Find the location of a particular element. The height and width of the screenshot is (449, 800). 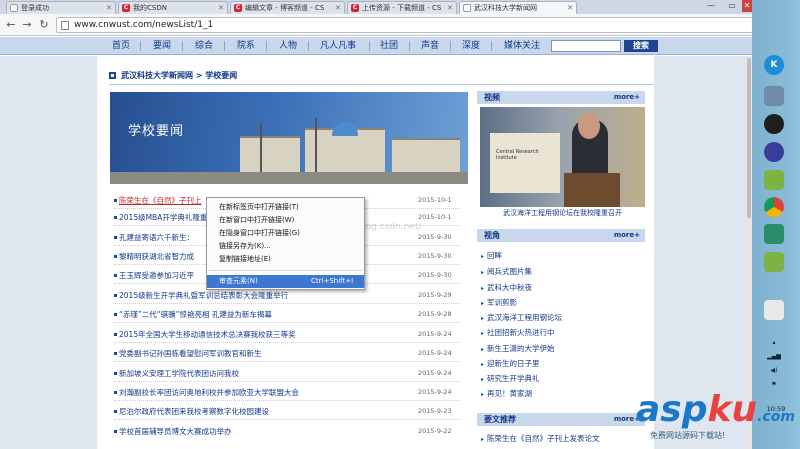

menu-item-open-incognito: 在隐身窗口中打开链接(G) is located at coordinates (285, 233).